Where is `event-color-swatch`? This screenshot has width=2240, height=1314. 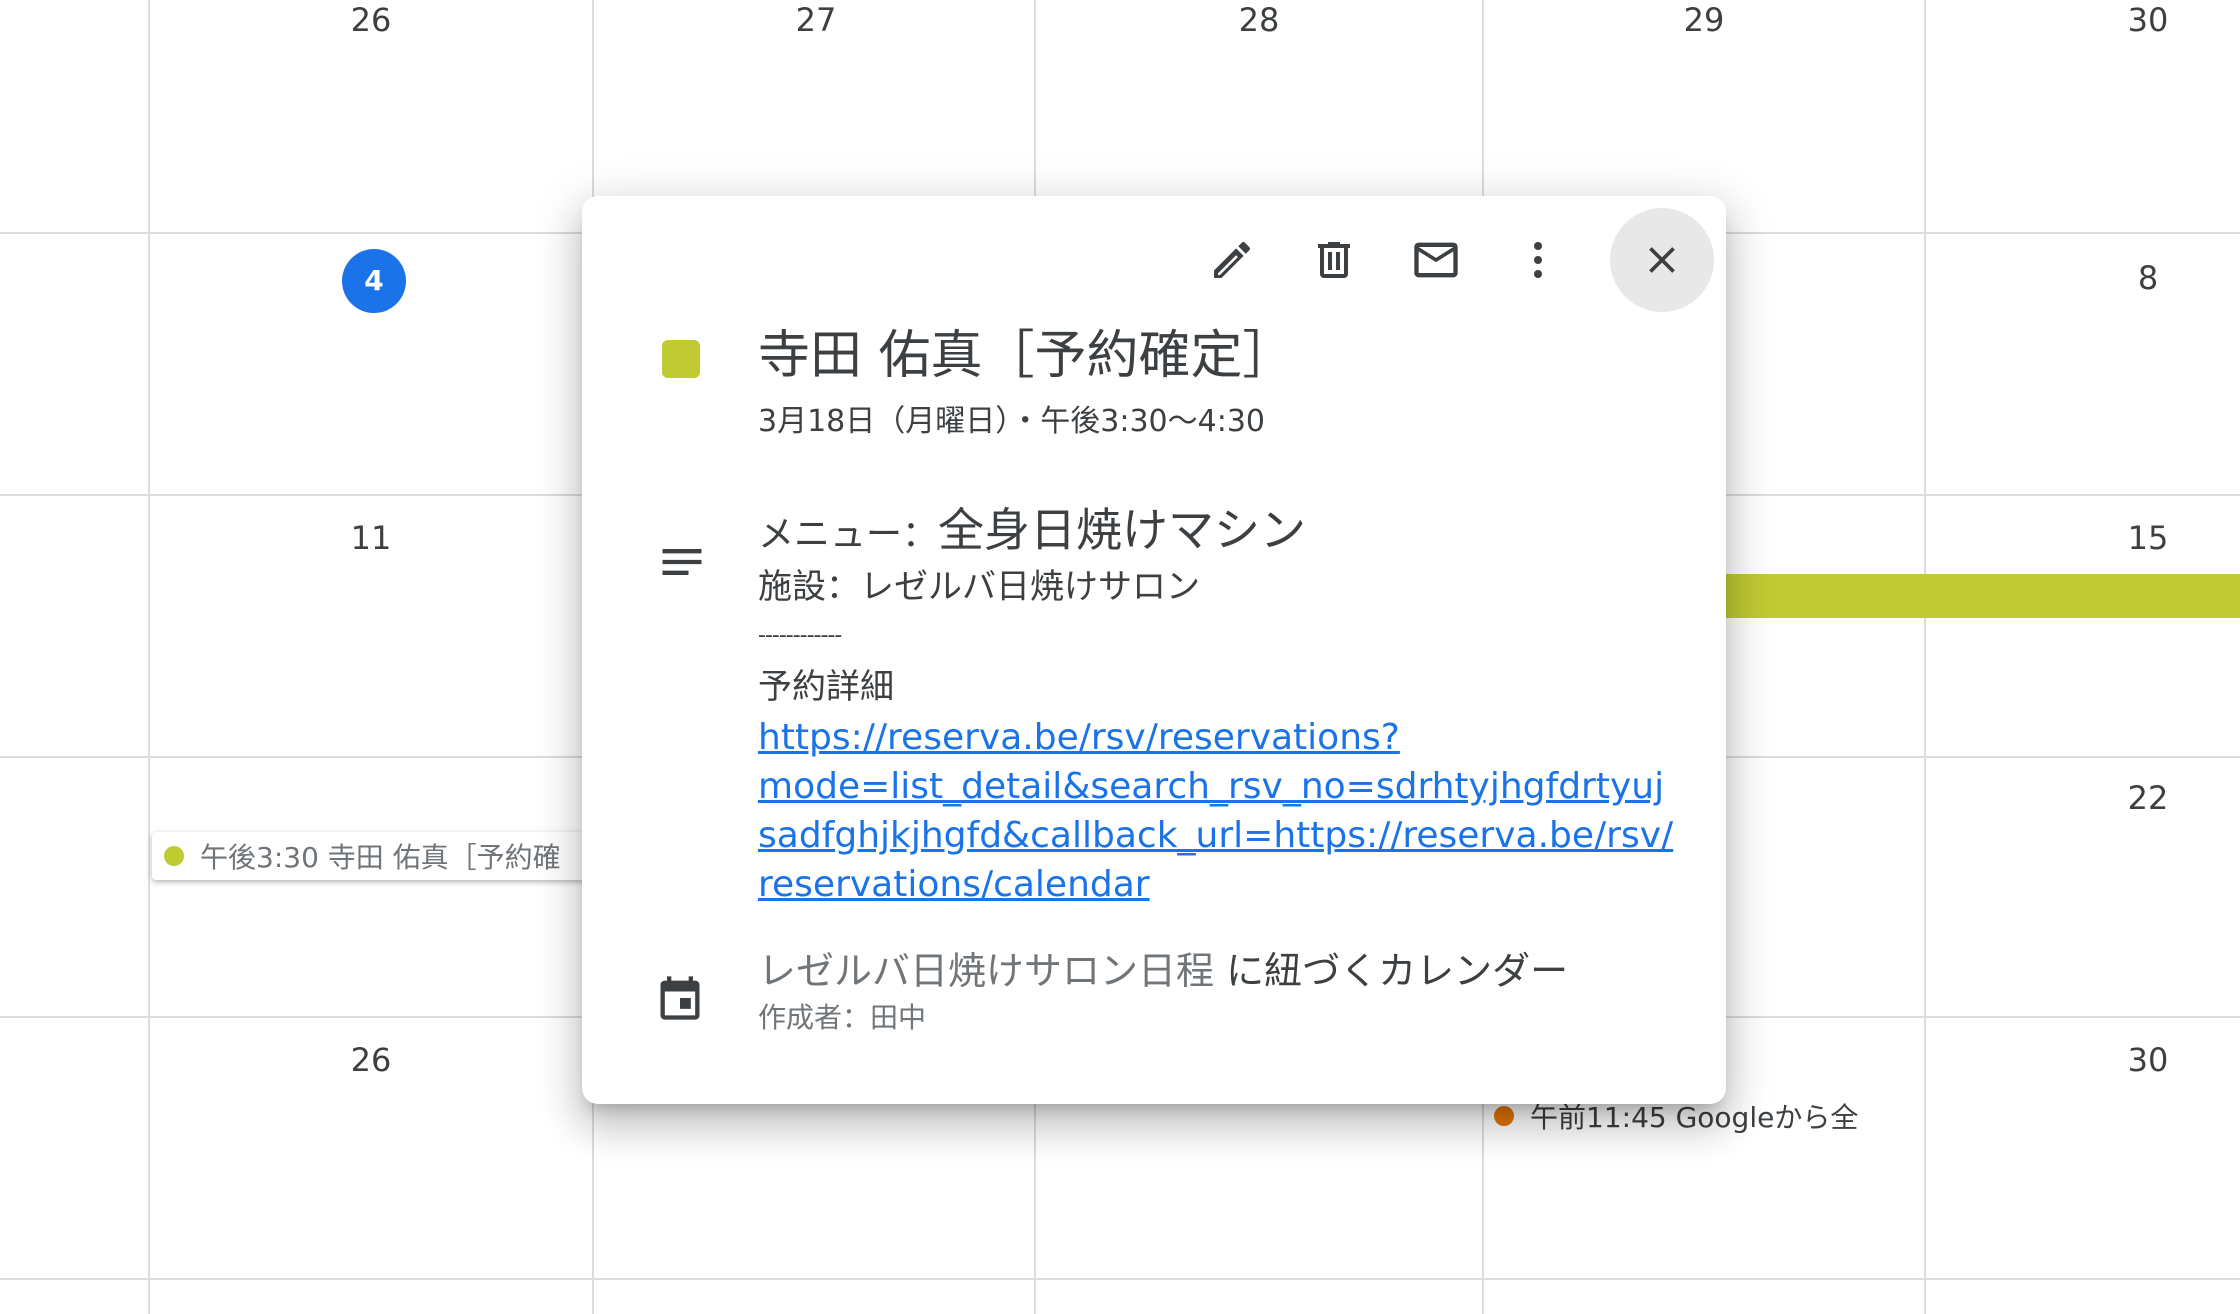
event-color-swatch is located at coordinates (681, 359).